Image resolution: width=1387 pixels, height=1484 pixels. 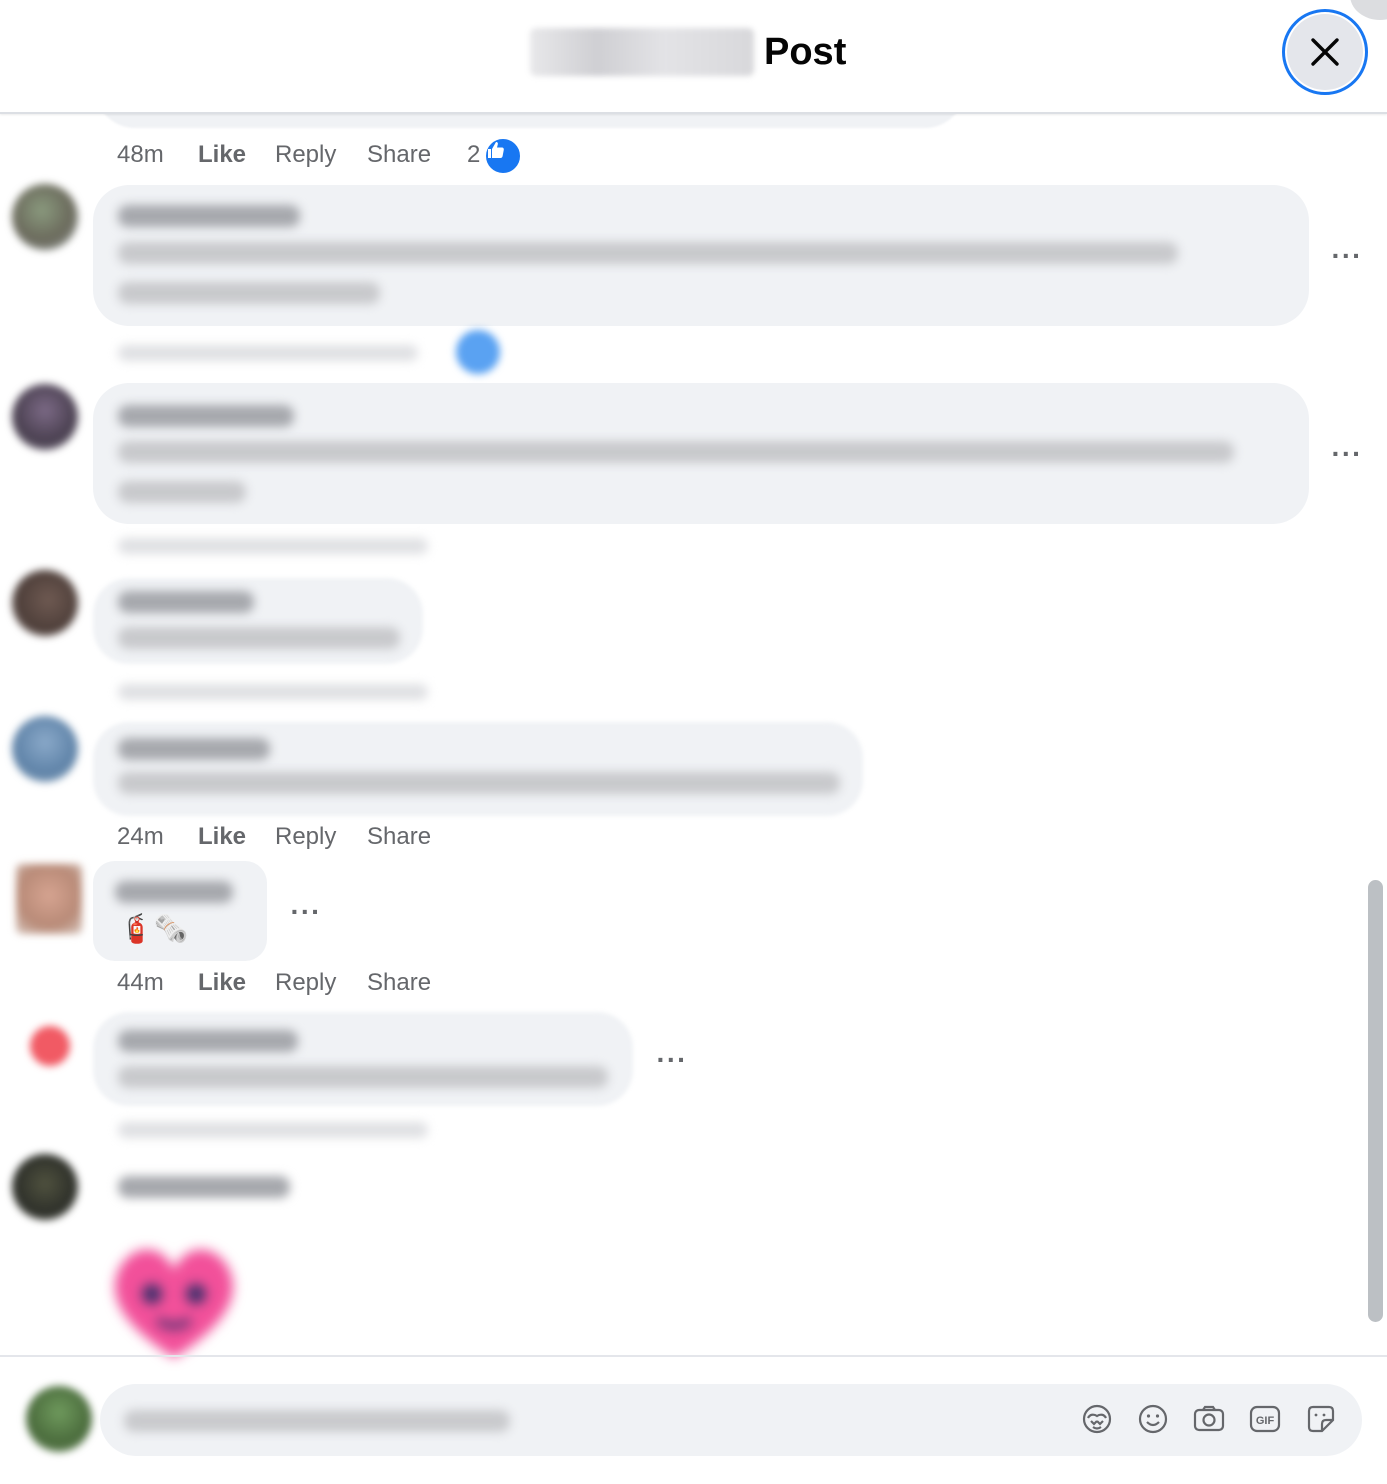 I want to click on corner-avatar, so click(x=1368, y=10).